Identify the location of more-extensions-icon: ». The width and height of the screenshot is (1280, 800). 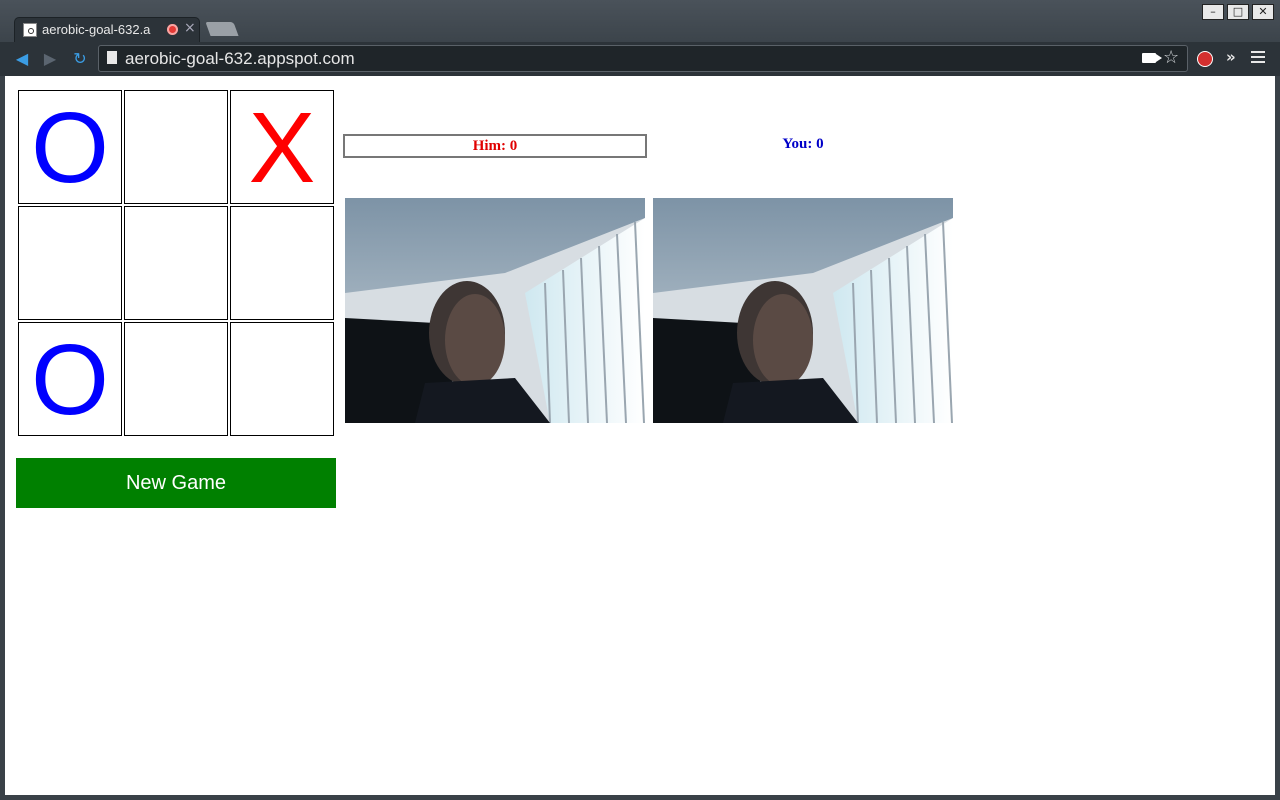
(1231, 57).